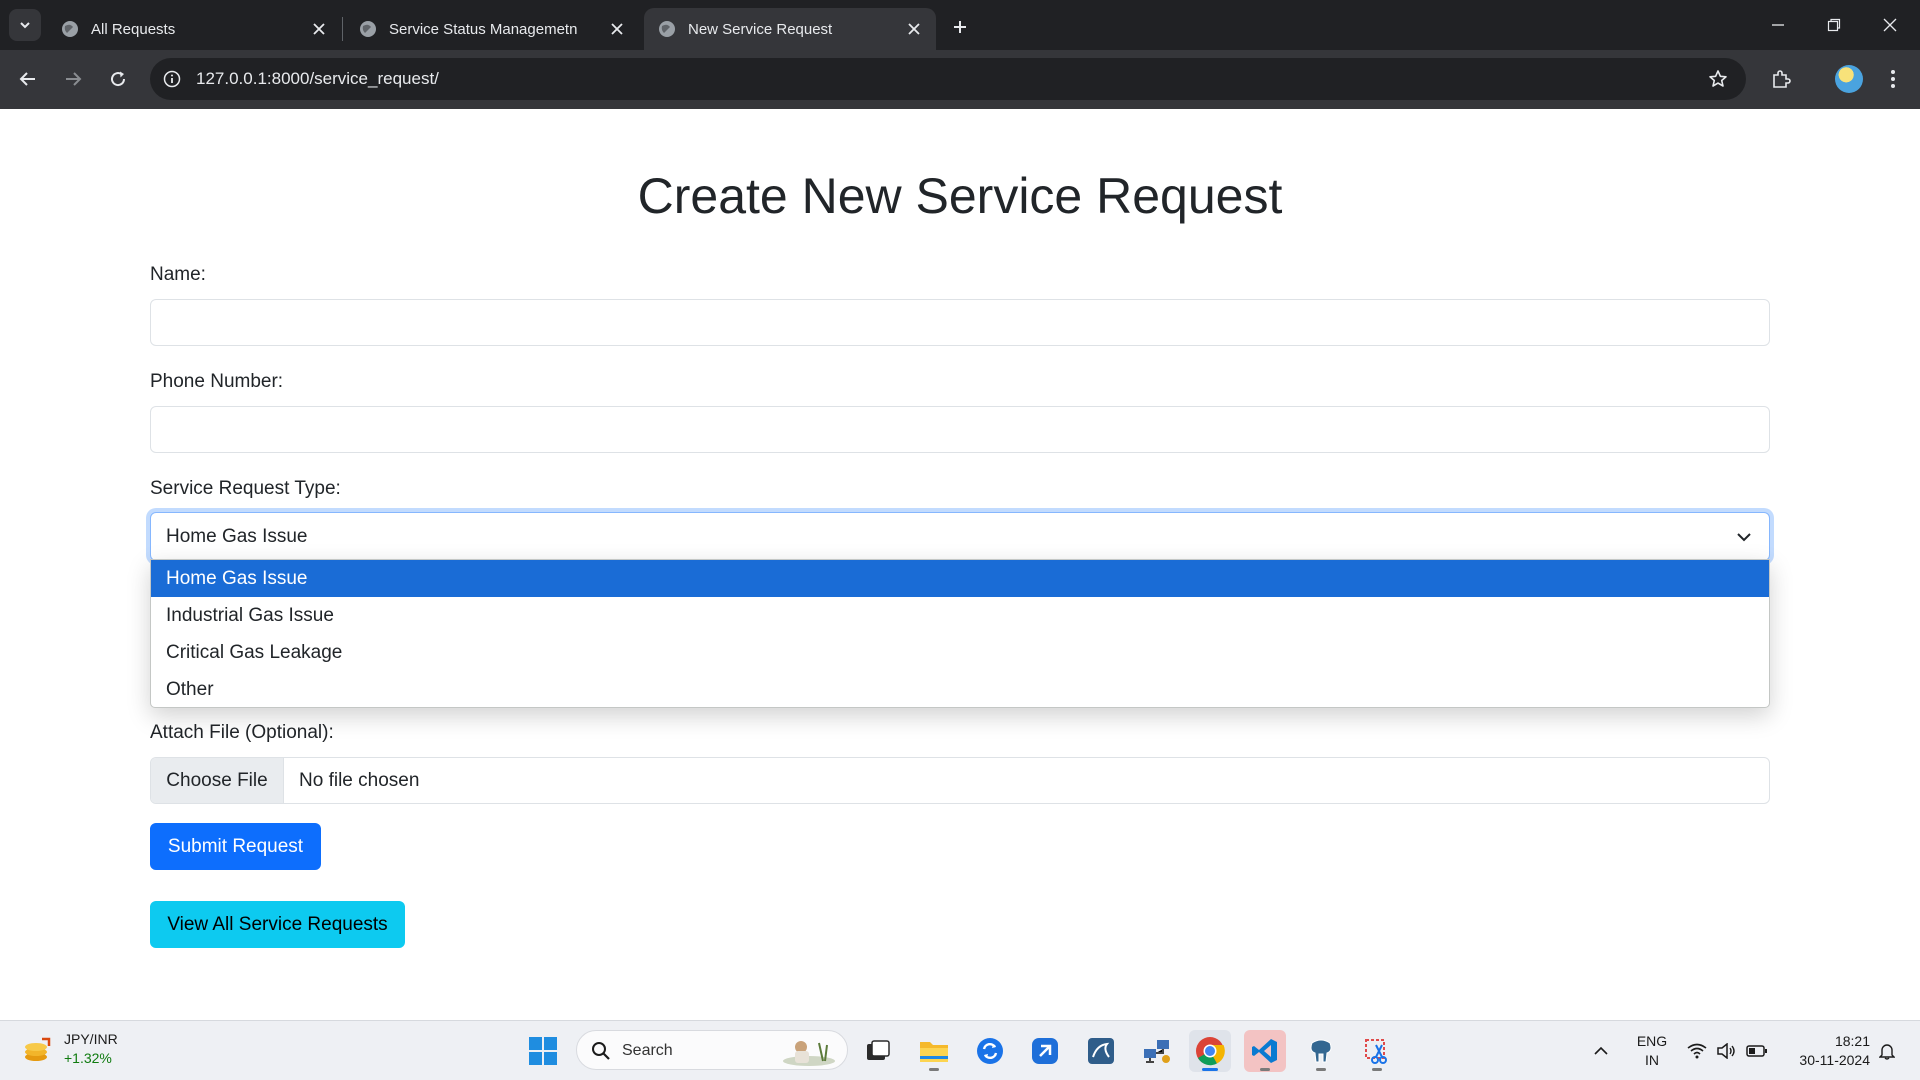 This screenshot has height=1080, width=1920. What do you see at coordinates (960, 615) in the screenshot?
I see `dropdown-option: Industrial Gas Issue` at bounding box center [960, 615].